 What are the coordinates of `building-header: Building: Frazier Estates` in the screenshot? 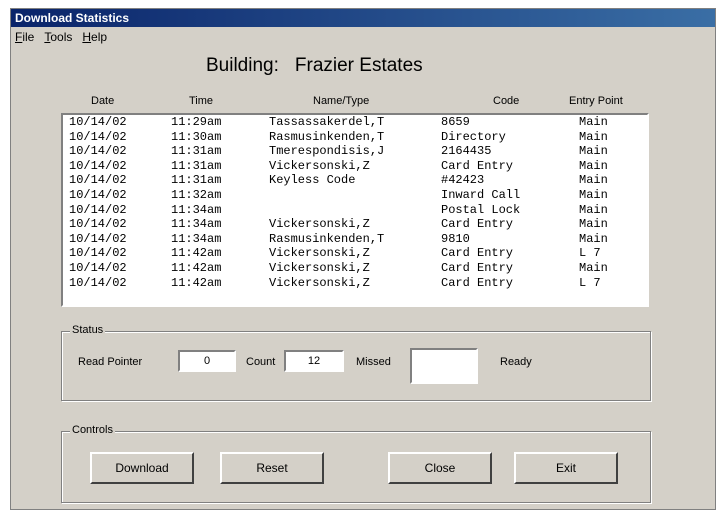 It's located at (314, 66).